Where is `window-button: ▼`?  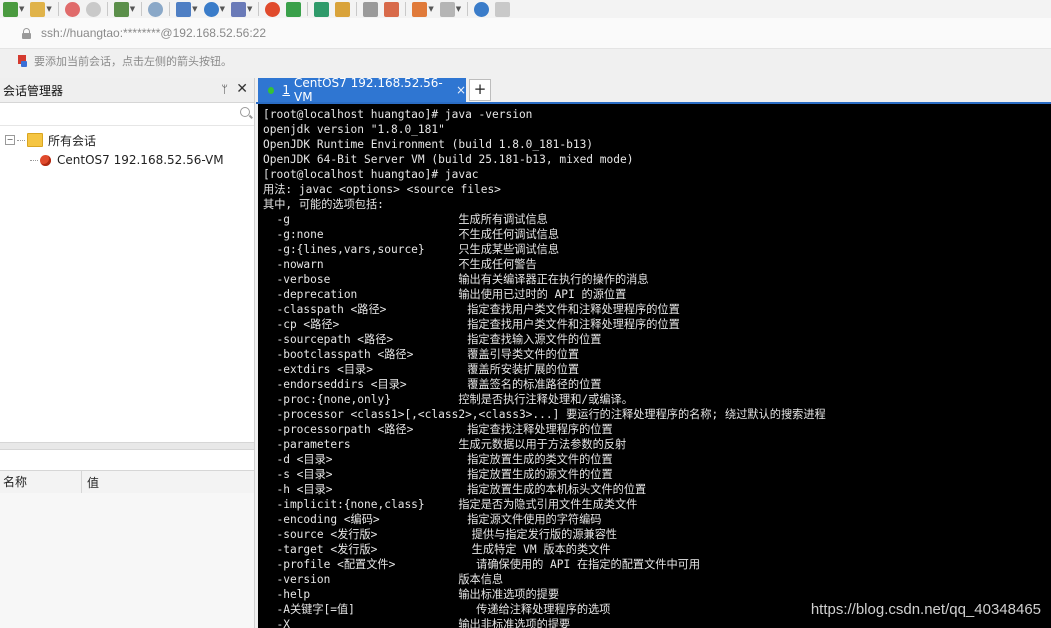
window-button: ▼ is located at coordinates (450, 9).